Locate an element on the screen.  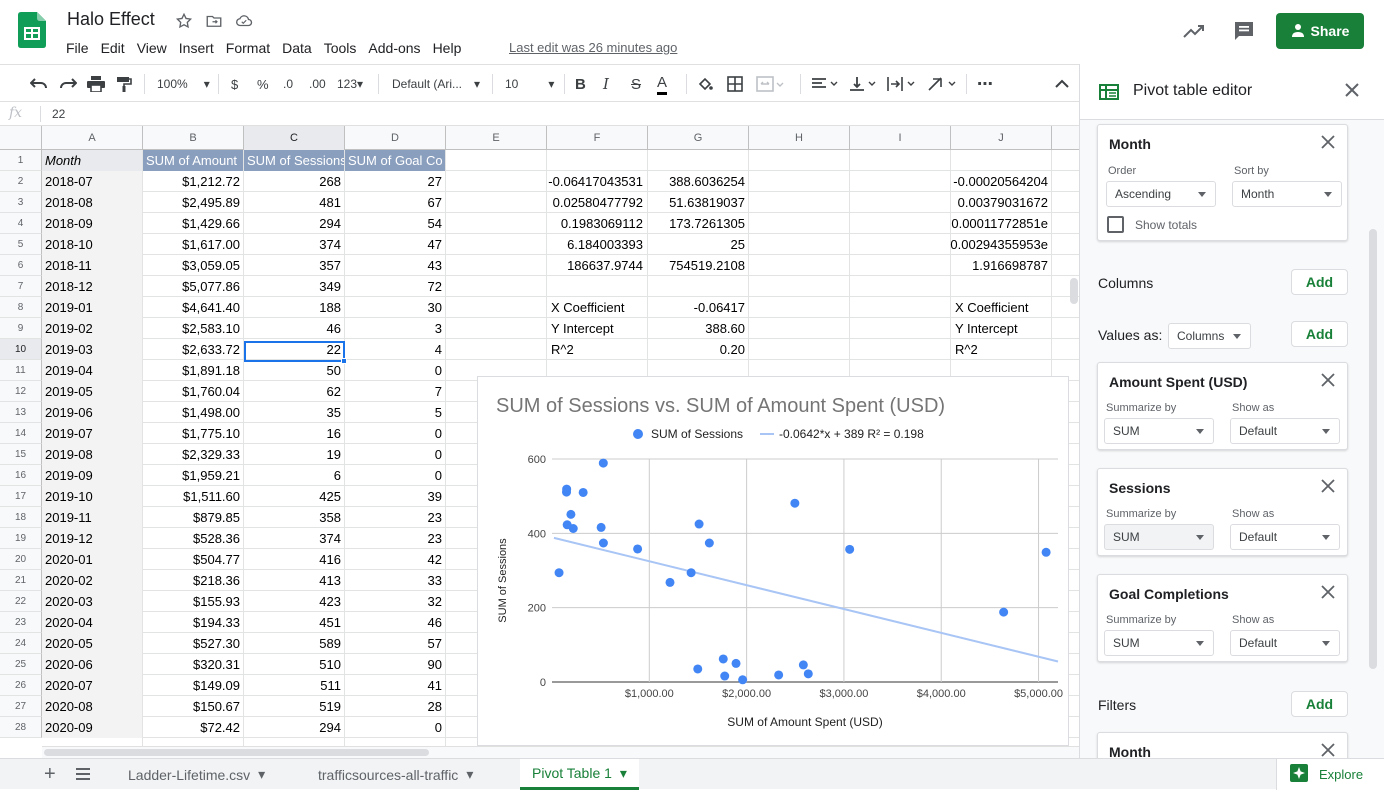
value-cell: $4,641.40 is located at coordinates (193, 307).